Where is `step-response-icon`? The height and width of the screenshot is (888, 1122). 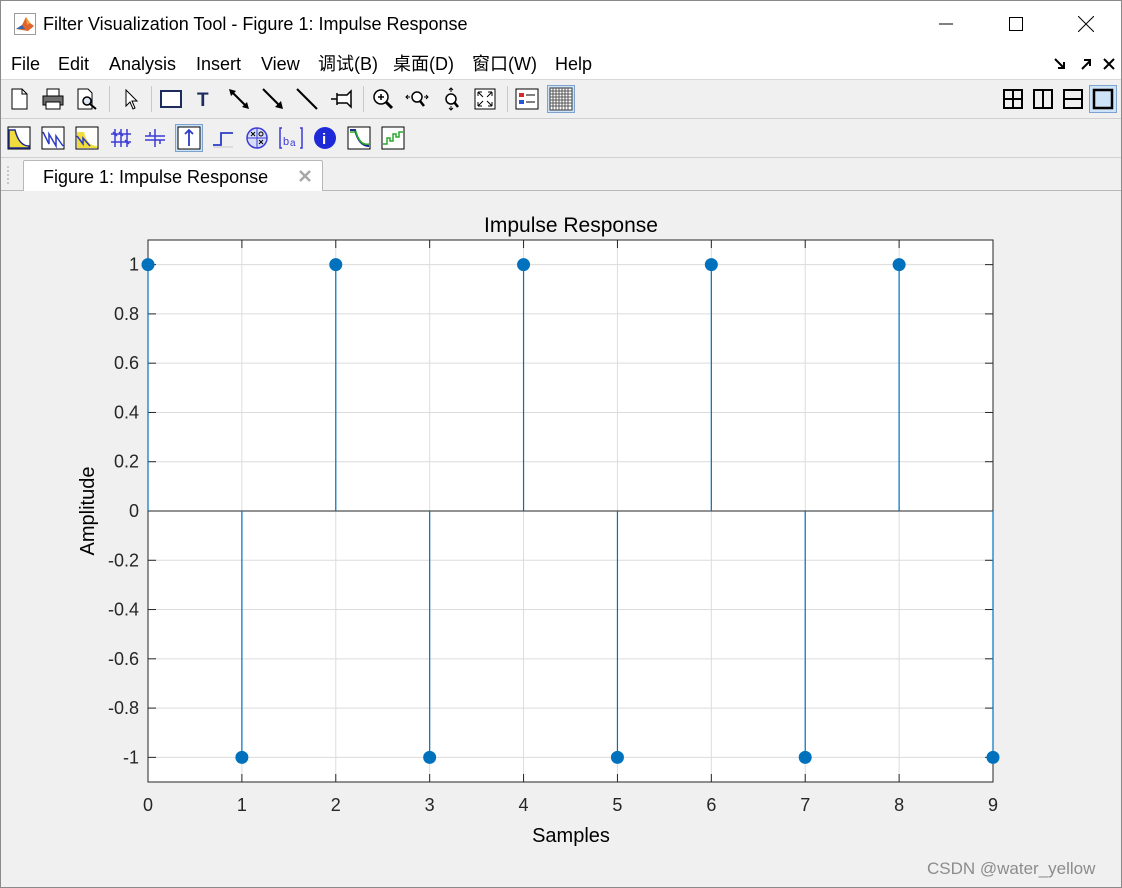 step-response-icon is located at coordinates (223, 140).